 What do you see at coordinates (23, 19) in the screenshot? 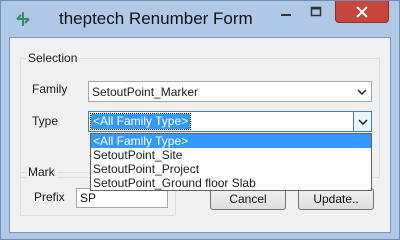
I see `app-icon` at bounding box center [23, 19].